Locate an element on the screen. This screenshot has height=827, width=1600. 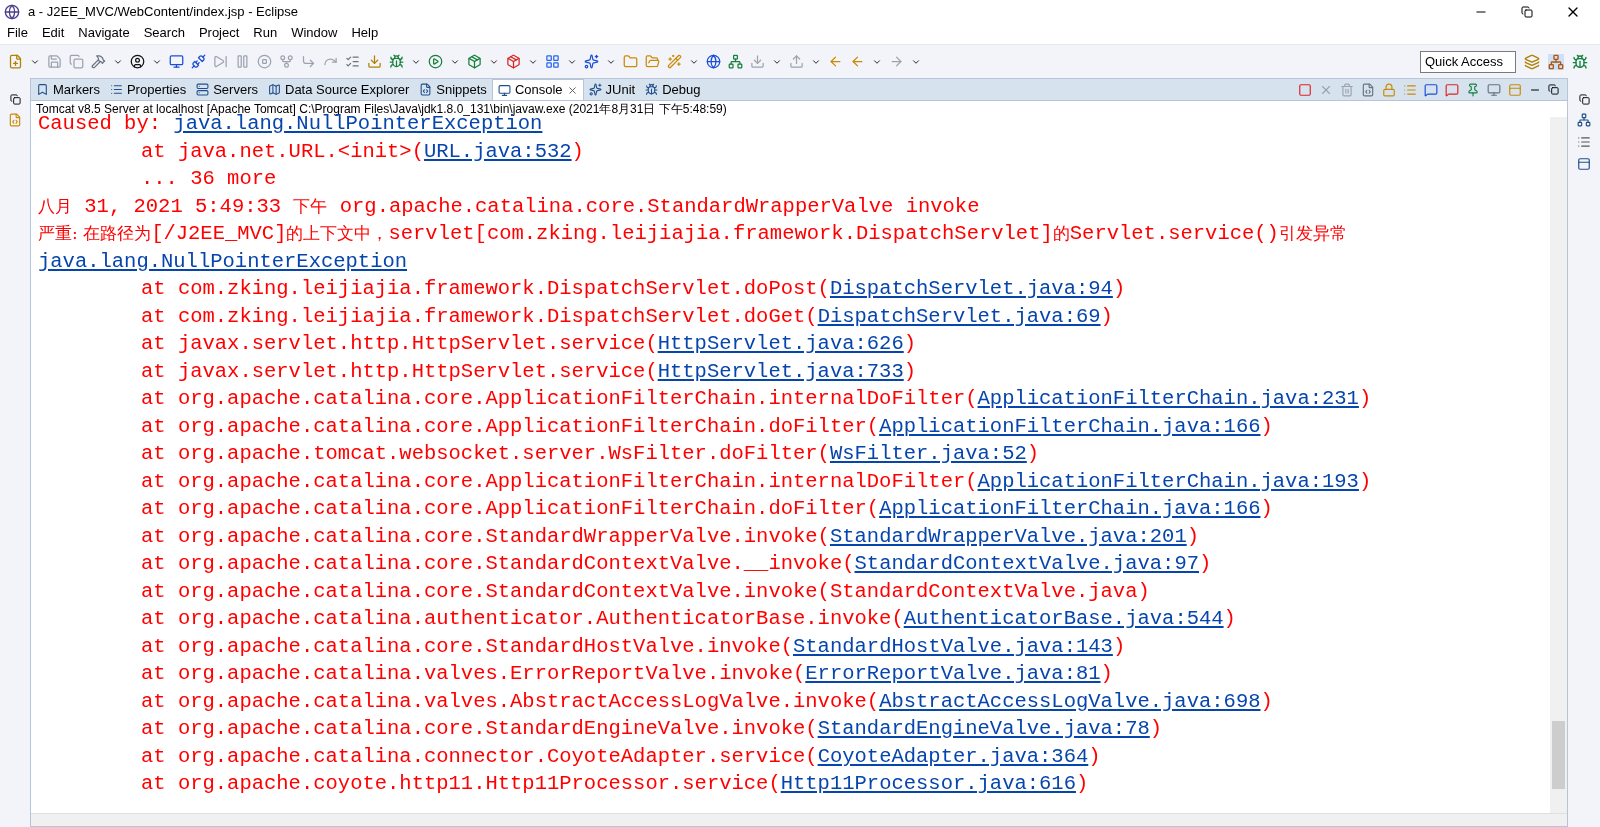
log-text: at org.apache.catalina.core.StandardContextValve.__invoke( is located at coordinates (498, 563).